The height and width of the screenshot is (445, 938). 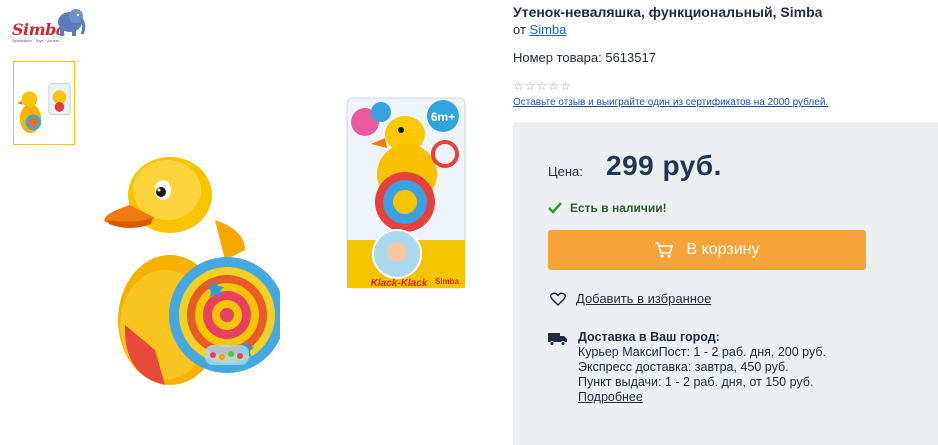 What do you see at coordinates (618, 208) in the screenshot?
I see `stock-text: Есть в наличии!` at bounding box center [618, 208].